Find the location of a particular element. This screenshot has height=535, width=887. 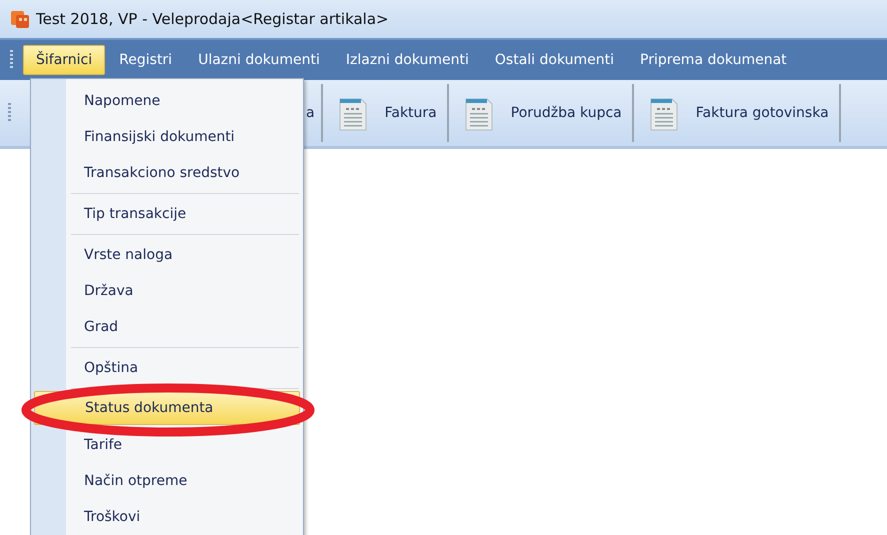

menu-item: Država is located at coordinates (167, 291).